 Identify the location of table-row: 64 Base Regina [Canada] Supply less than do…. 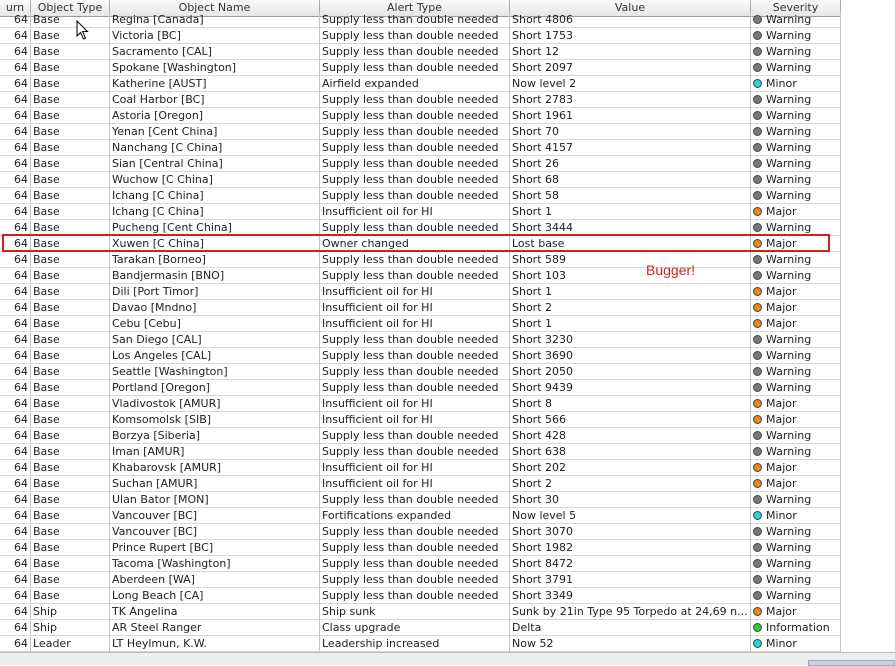
(420, 20).